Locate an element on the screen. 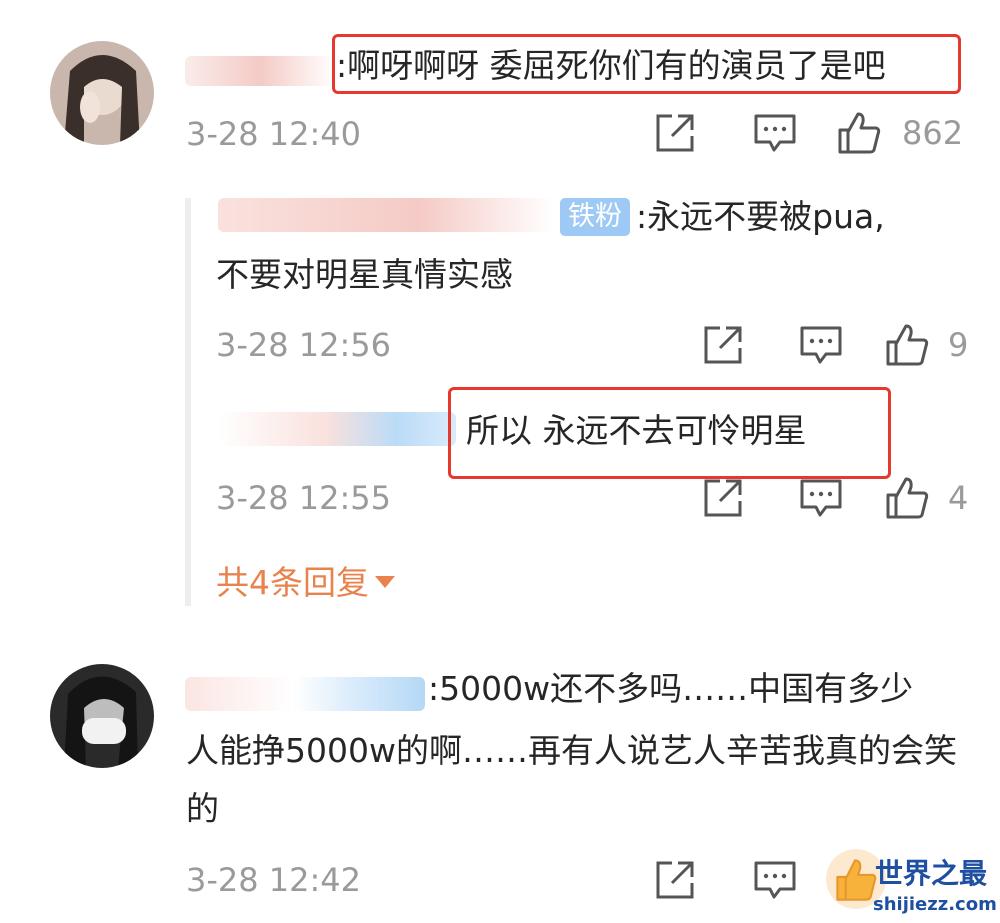 The image size is (1000, 923). reply-text-line2: 不要对明星真情实感 is located at coordinates (364, 274).